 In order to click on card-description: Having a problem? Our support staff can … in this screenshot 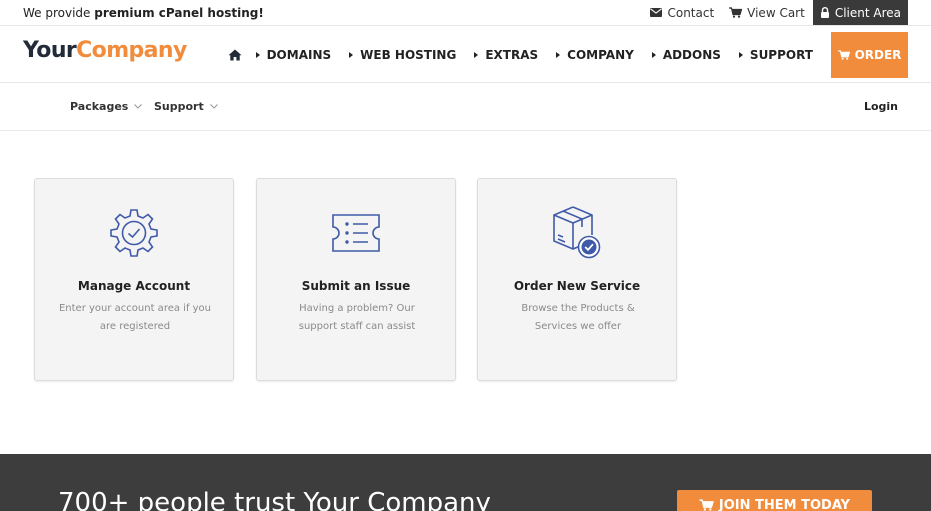, I will do `click(357, 317)`.